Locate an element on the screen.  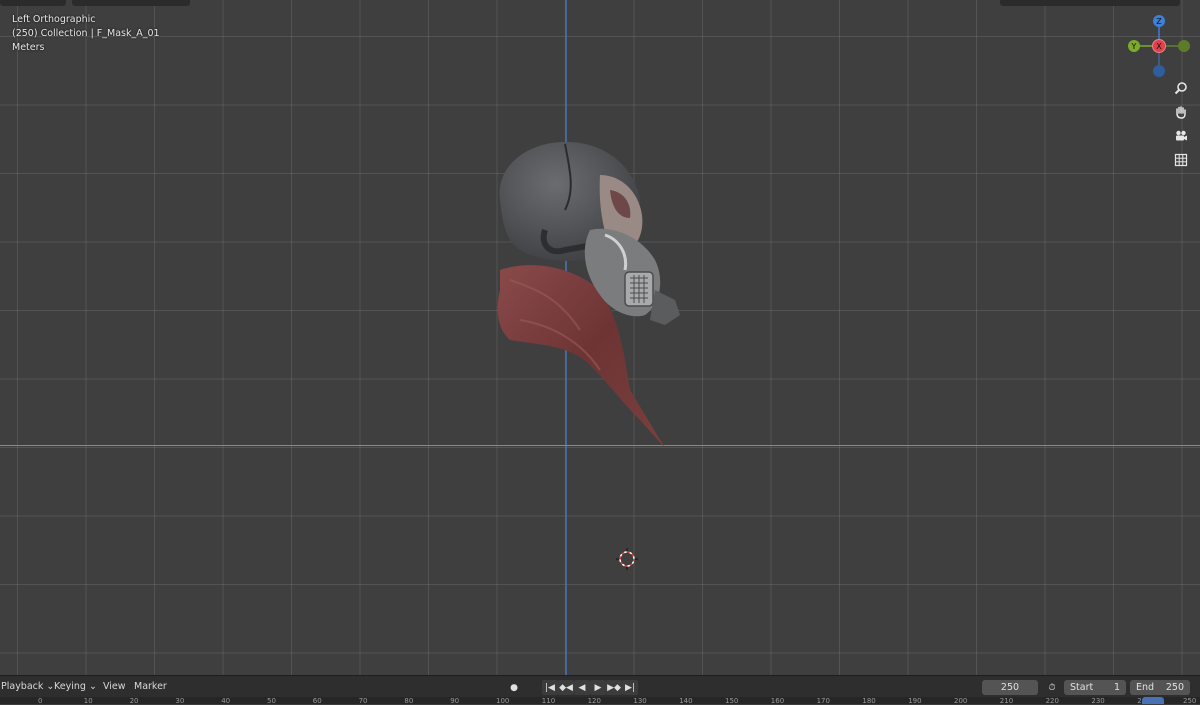
end-label: End is located at coordinates (1145, 687).